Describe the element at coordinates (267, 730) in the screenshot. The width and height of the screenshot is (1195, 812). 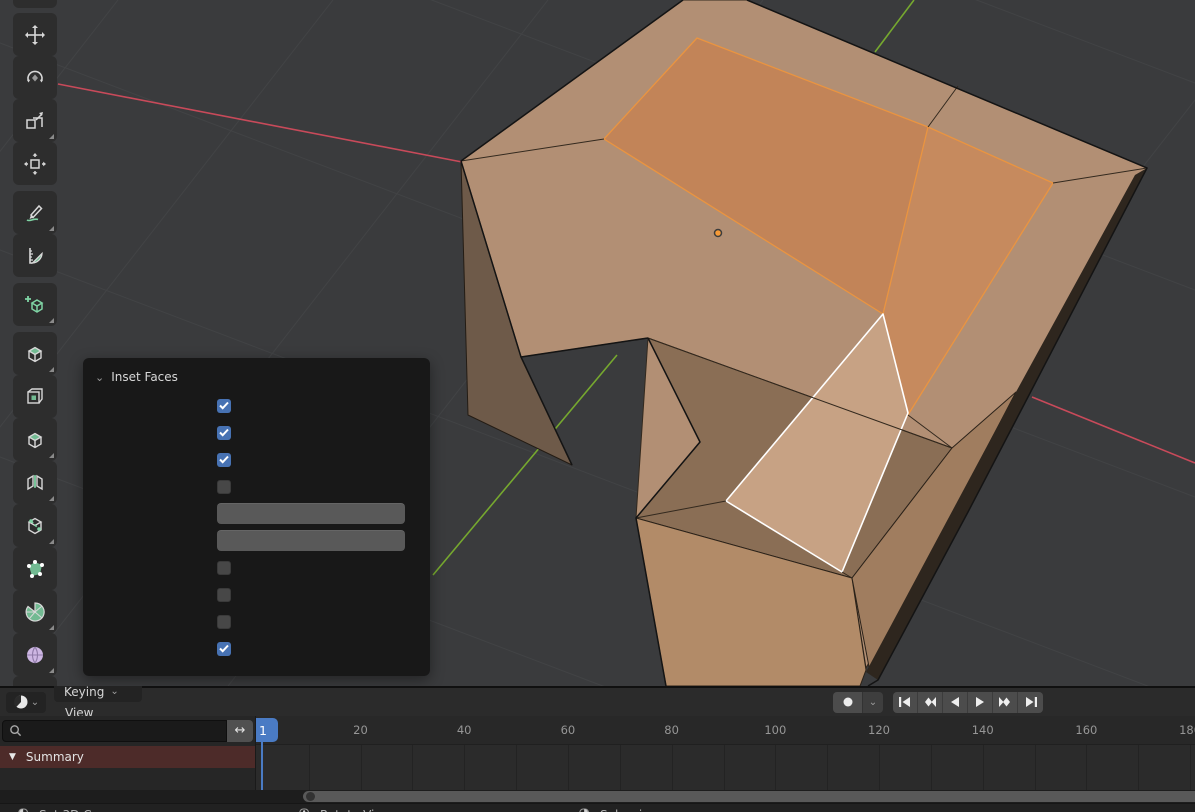
I see `current-frame-badge: 1` at that location.